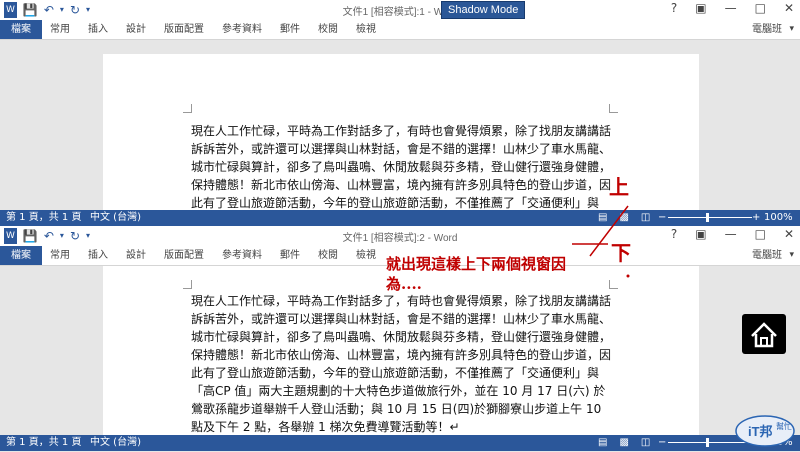 The width and height of the screenshot is (800, 452). Describe the element at coordinates (628, 276) in the screenshot. I see `annotation-dot` at that location.